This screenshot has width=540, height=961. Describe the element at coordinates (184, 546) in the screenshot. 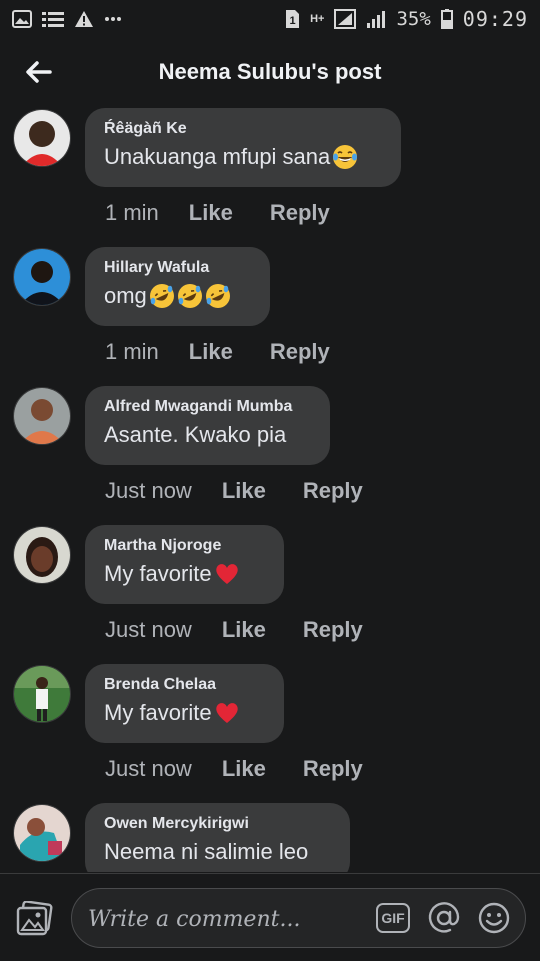

I see `comment-author: Martha Njoroge` at that location.